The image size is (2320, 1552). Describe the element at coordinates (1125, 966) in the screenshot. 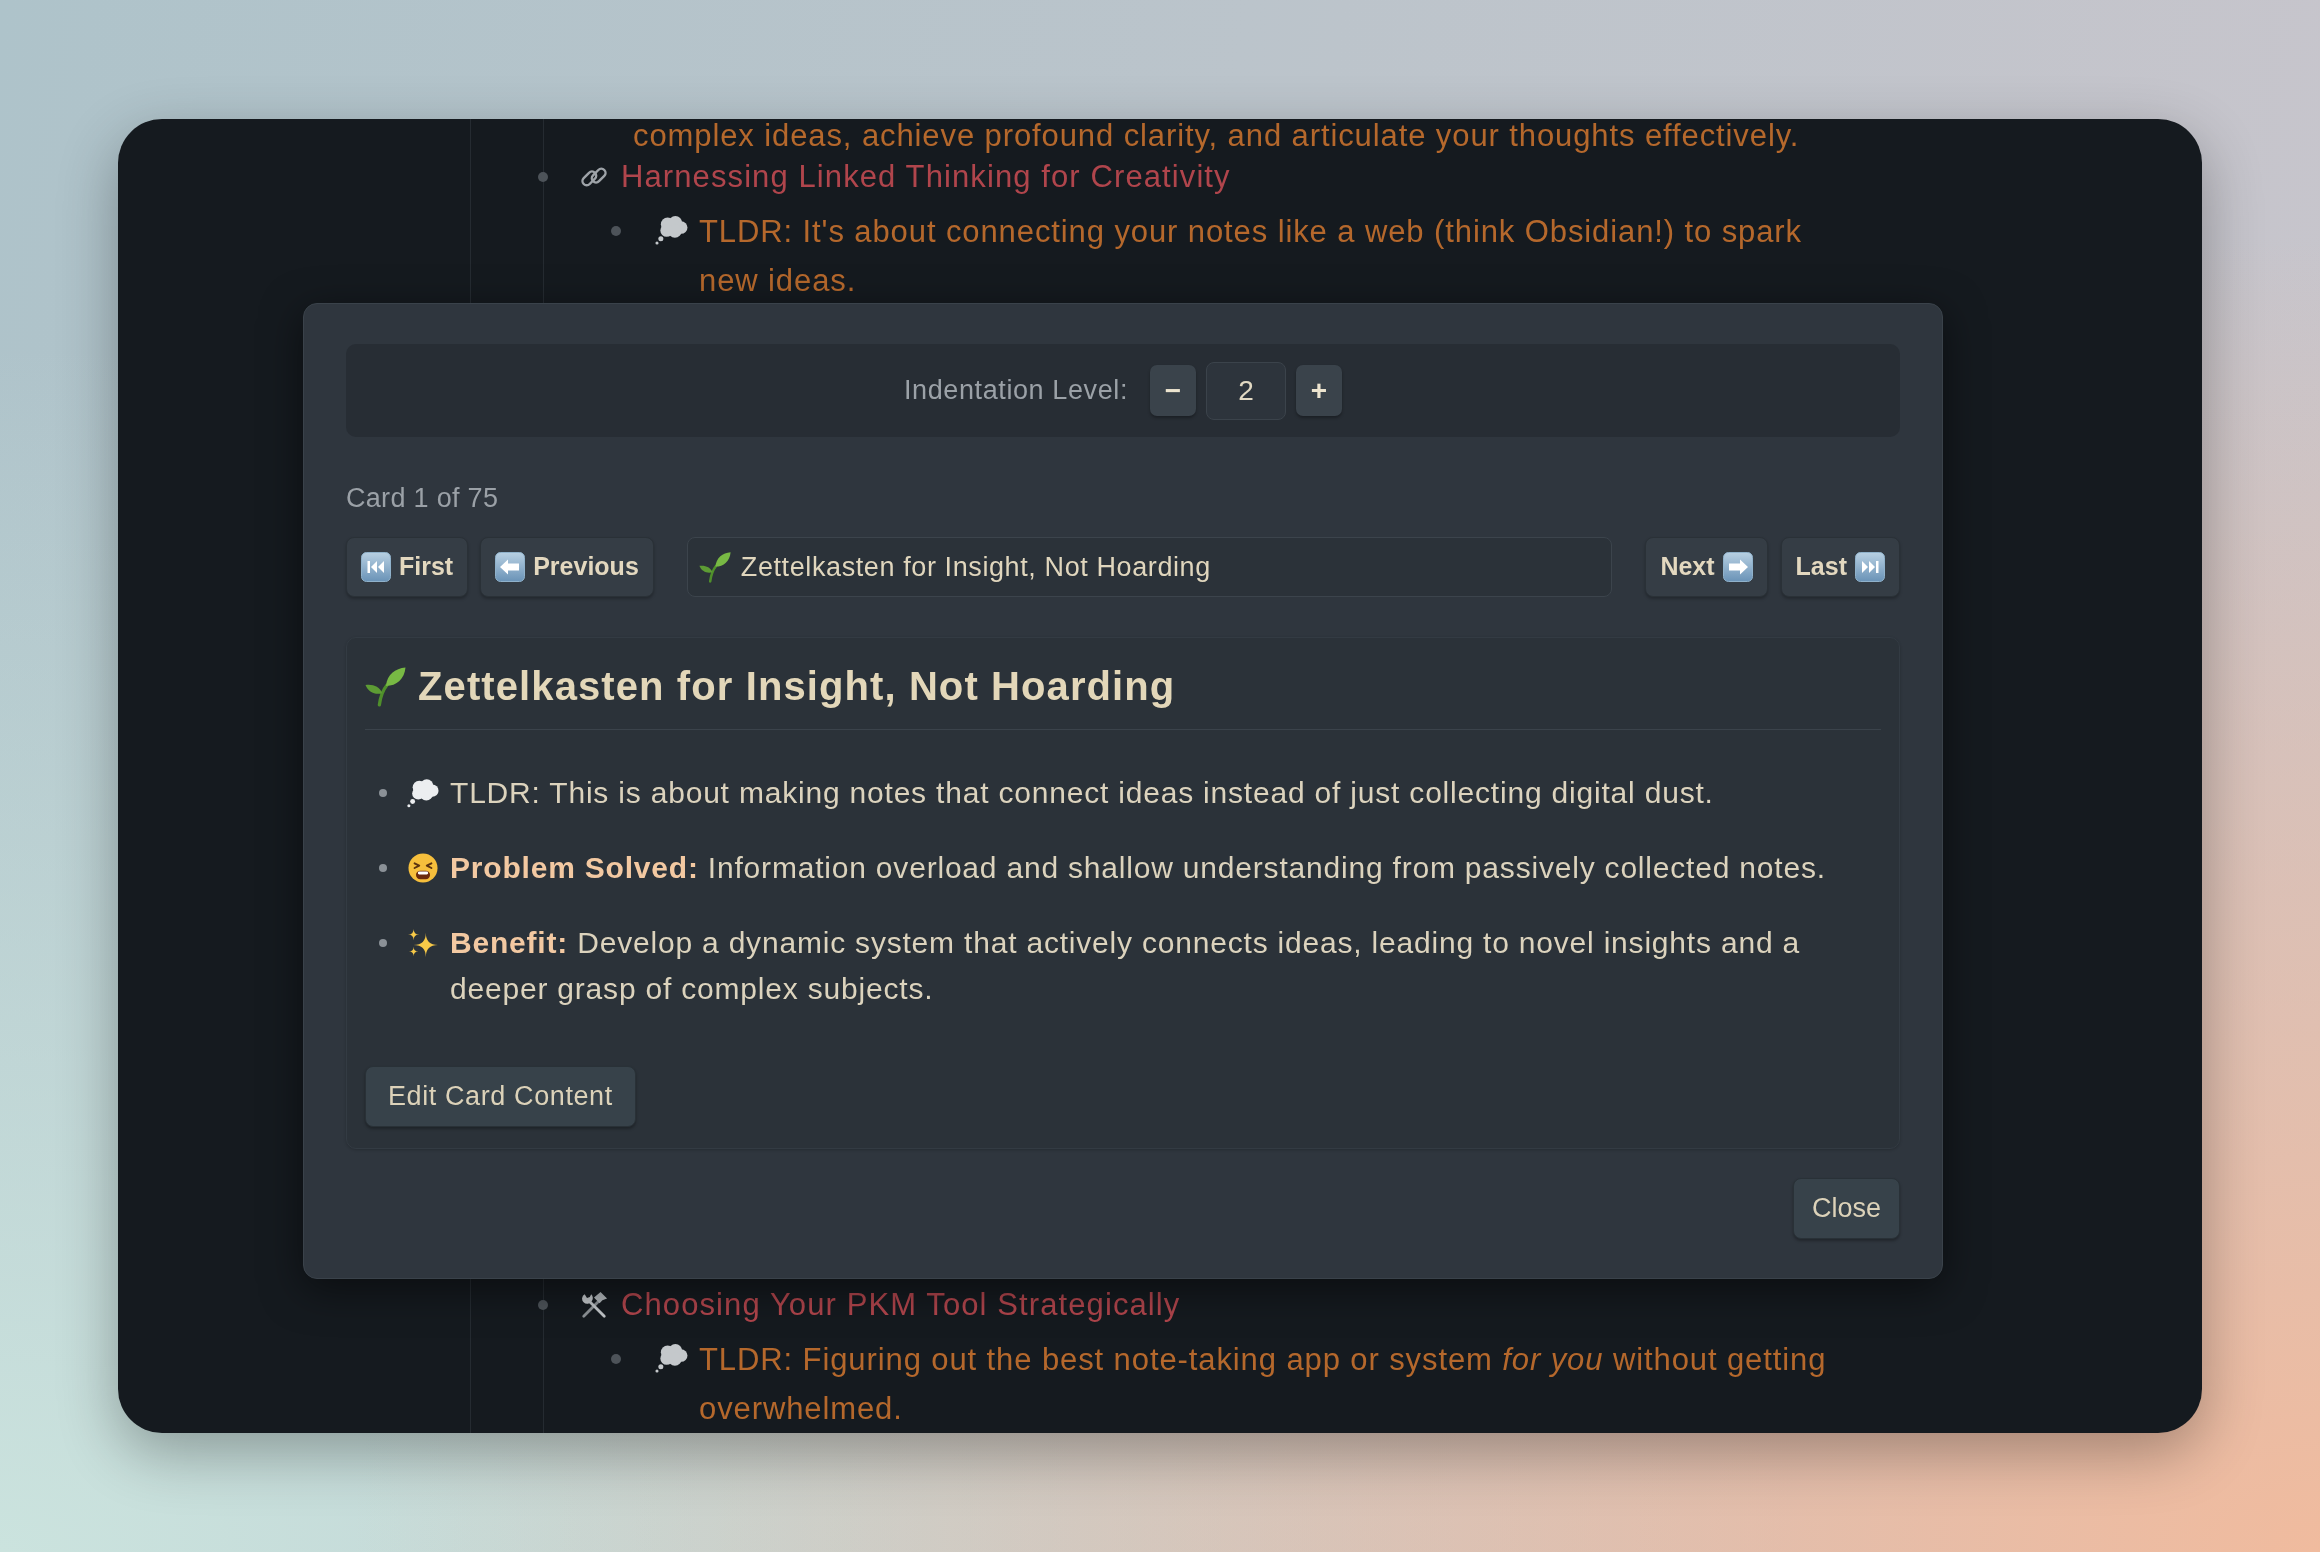

I see `bullet-text: Benefit: Develop a dynamic system that actively connects ideas, leading to novel insights and a deeper grasp of complex subjects.` at that location.